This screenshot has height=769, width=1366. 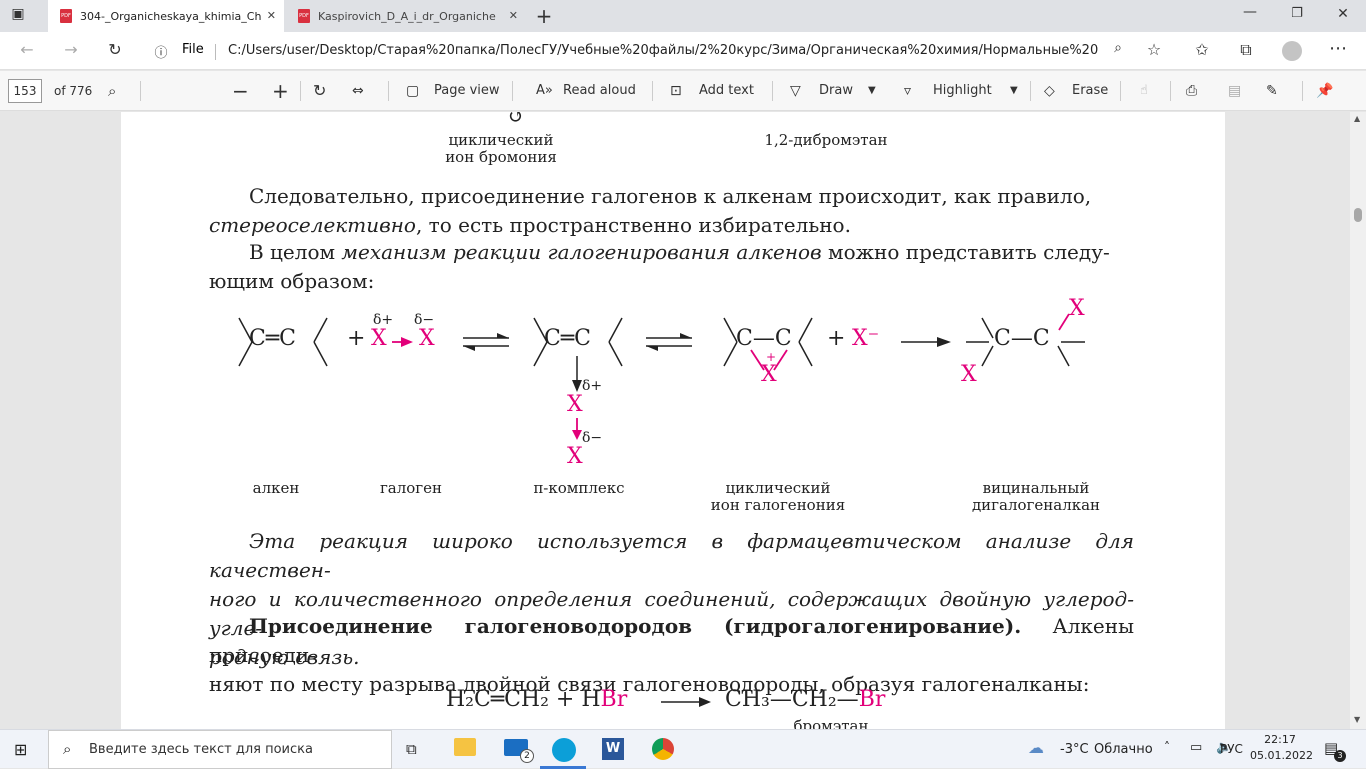 What do you see at coordinates (1090, 91) in the screenshot?
I see `erase-button: Erase` at bounding box center [1090, 91].